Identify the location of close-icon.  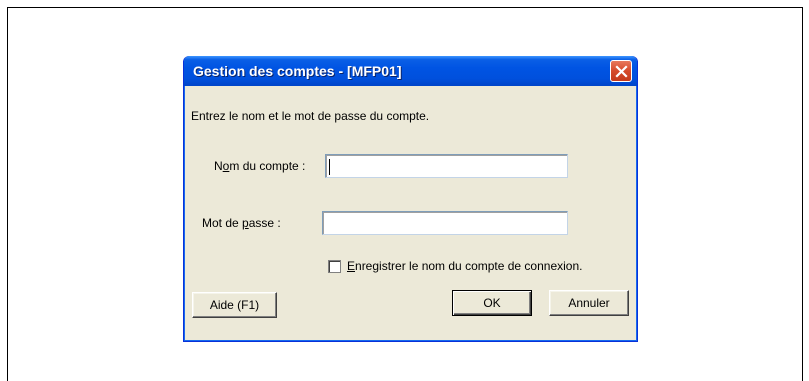
(621, 71).